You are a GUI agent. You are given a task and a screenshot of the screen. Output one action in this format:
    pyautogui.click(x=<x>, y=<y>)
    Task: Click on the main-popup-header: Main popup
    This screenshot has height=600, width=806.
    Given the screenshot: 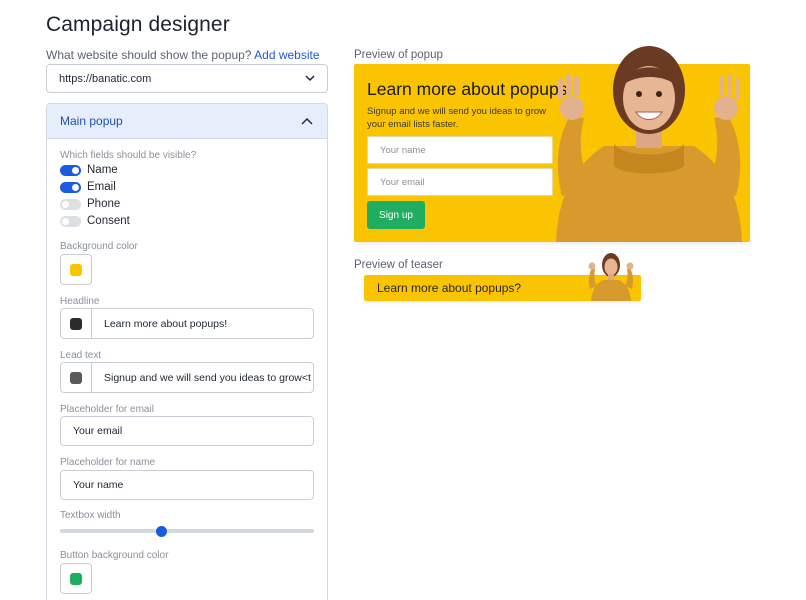 What is the action you would take?
    pyautogui.click(x=187, y=121)
    